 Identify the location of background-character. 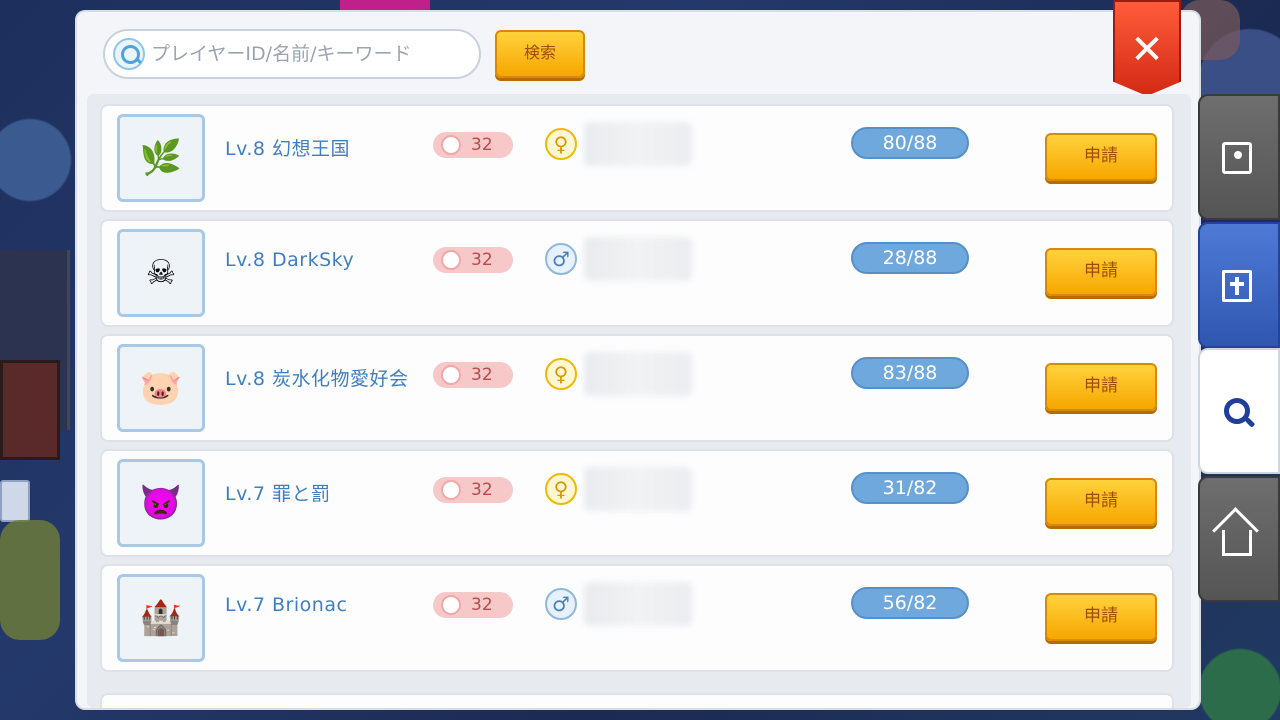
(30, 580).